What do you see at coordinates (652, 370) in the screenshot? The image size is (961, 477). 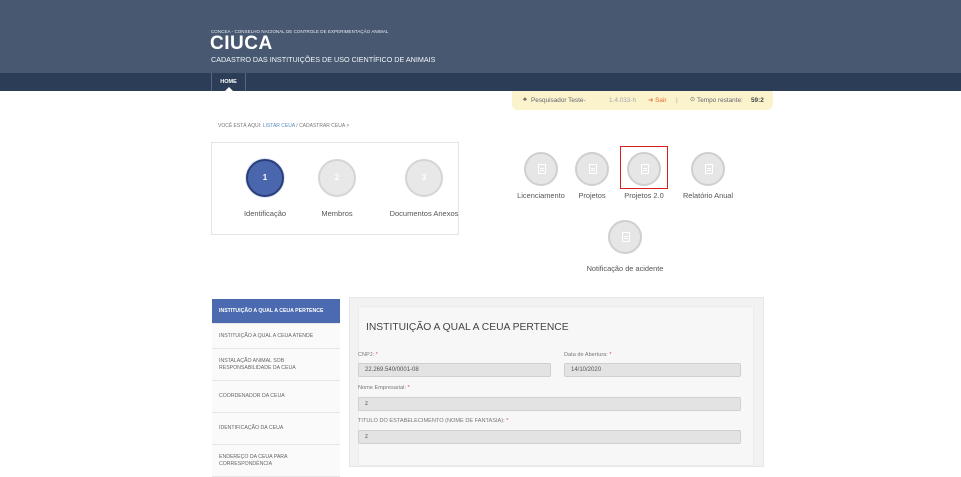 I see `opening-date-field: 14/10/2020` at bounding box center [652, 370].